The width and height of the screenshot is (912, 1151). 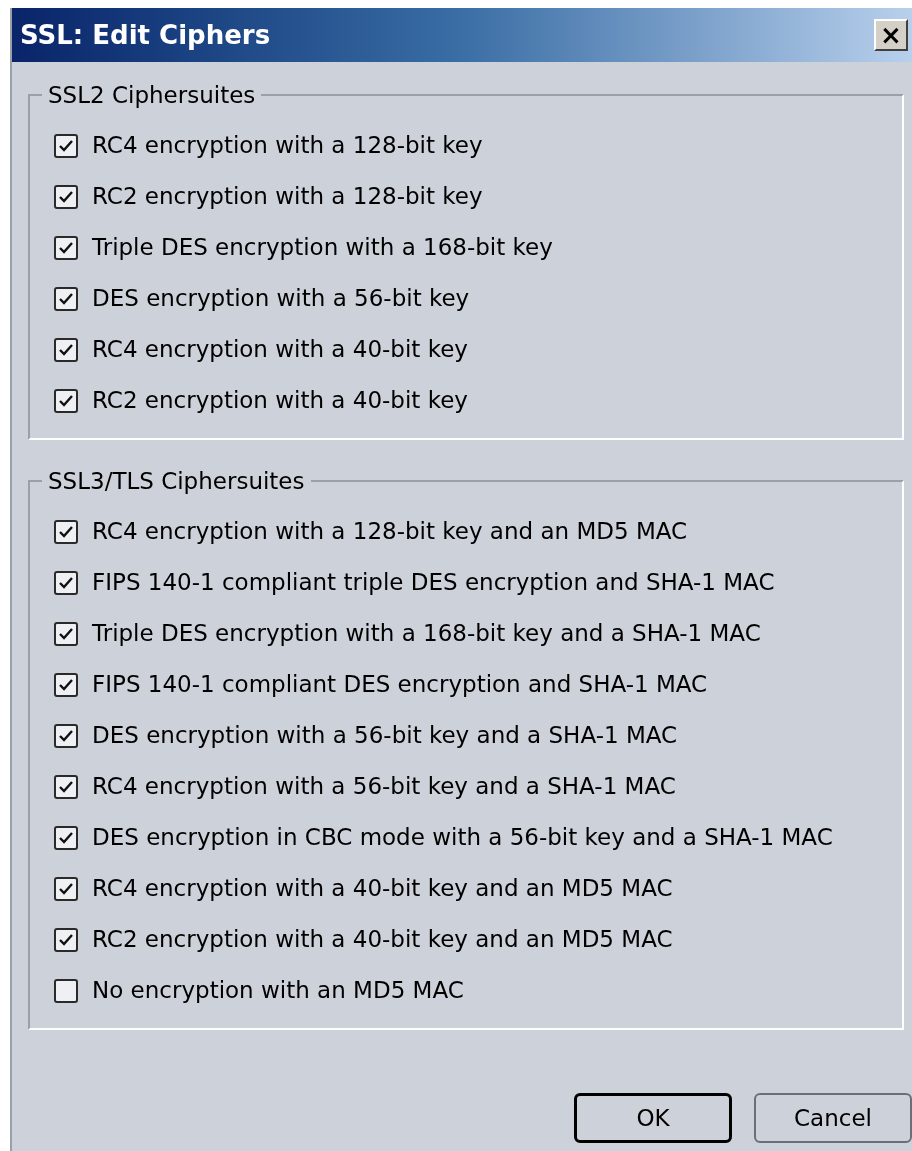 What do you see at coordinates (478, 990) in the screenshot?
I see `checkbox-option: No encryption with an MD5 MAC` at bounding box center [478, 990].